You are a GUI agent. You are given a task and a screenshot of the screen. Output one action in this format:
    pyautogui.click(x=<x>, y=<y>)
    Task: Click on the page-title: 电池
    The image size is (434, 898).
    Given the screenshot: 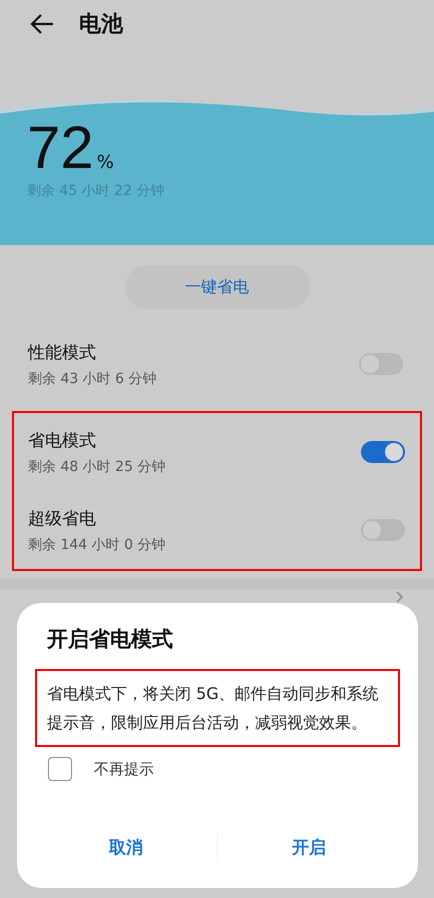 What is the action you would take?
    pyautogui.click(x=101, y=25)
    